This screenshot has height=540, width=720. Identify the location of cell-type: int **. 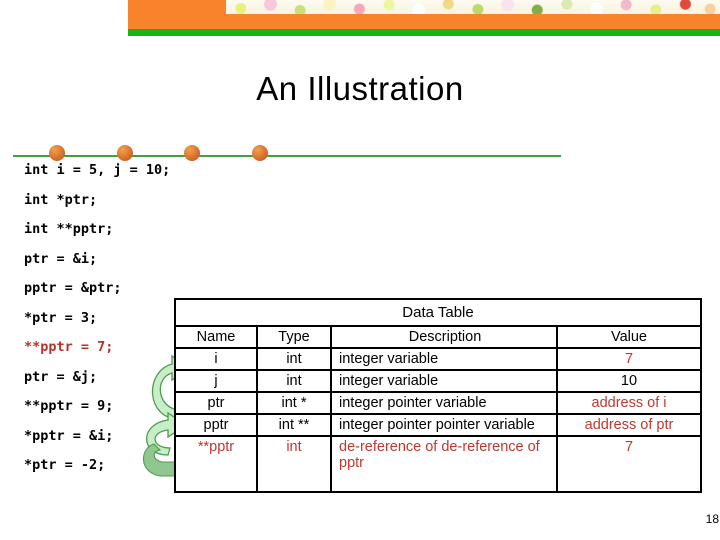
(294, 425).